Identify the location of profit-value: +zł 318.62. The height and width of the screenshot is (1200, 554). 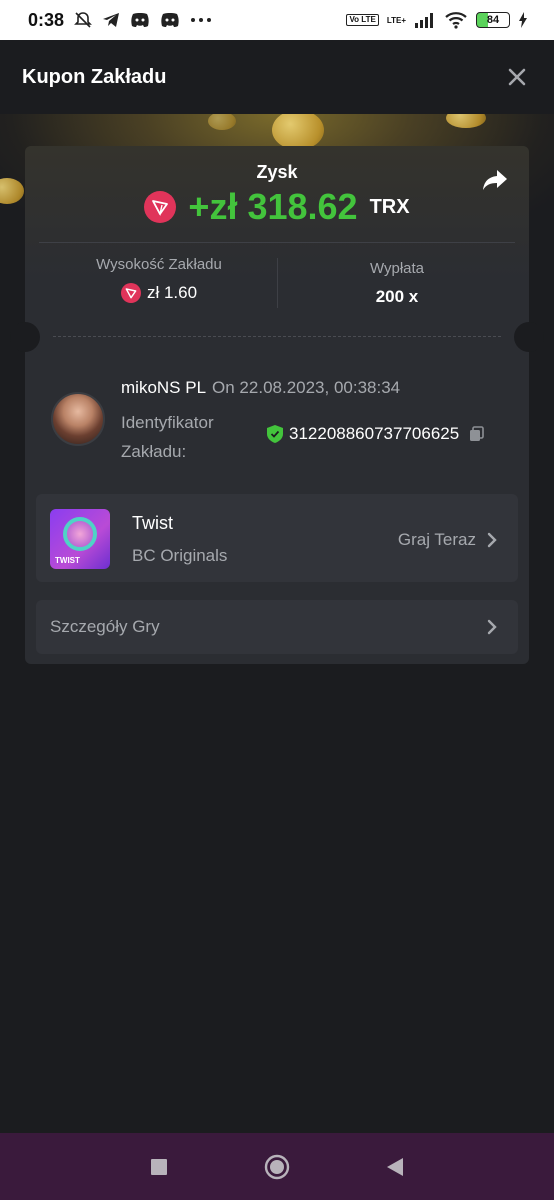
(273, 206).